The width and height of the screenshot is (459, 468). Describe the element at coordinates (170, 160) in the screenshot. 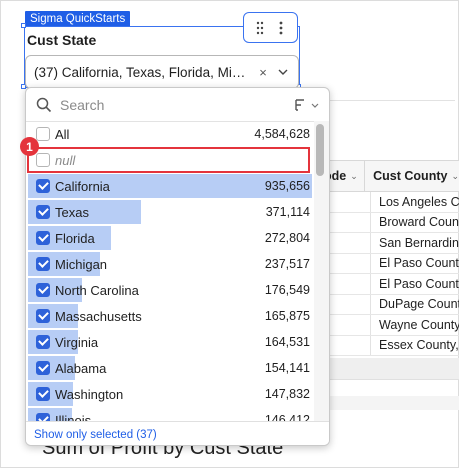

I see `list-item-null: null` at that location.